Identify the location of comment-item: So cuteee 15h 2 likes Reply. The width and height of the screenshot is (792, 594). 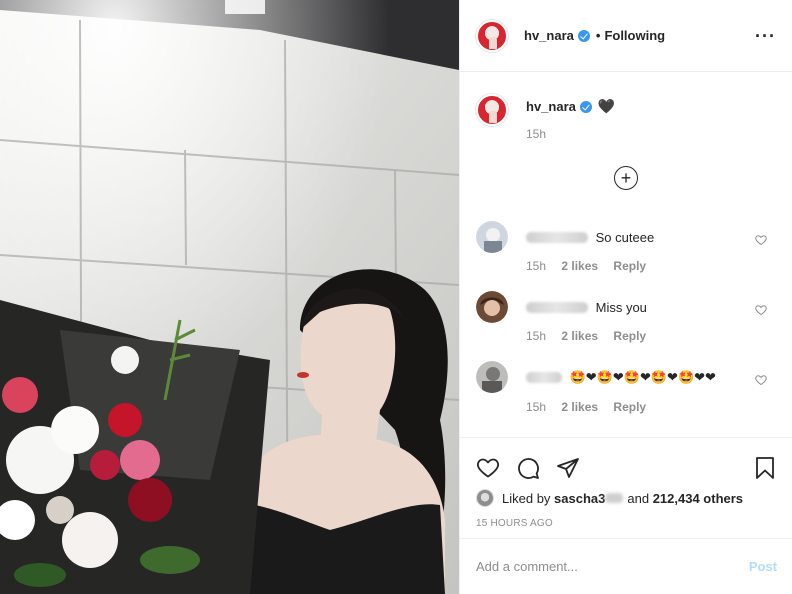
(626, 251).